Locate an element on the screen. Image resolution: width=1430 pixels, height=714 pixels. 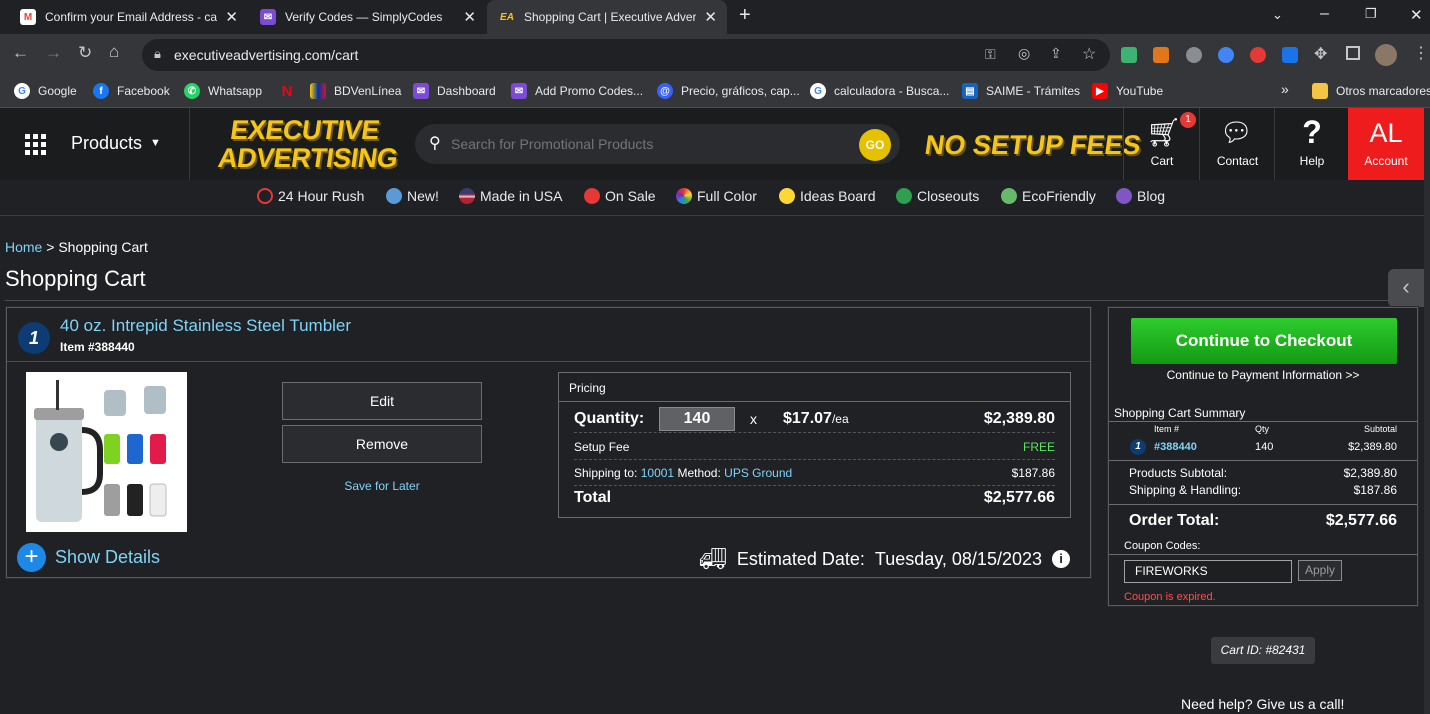
bookmark-netflix: N is located at coordinates (291, 91).